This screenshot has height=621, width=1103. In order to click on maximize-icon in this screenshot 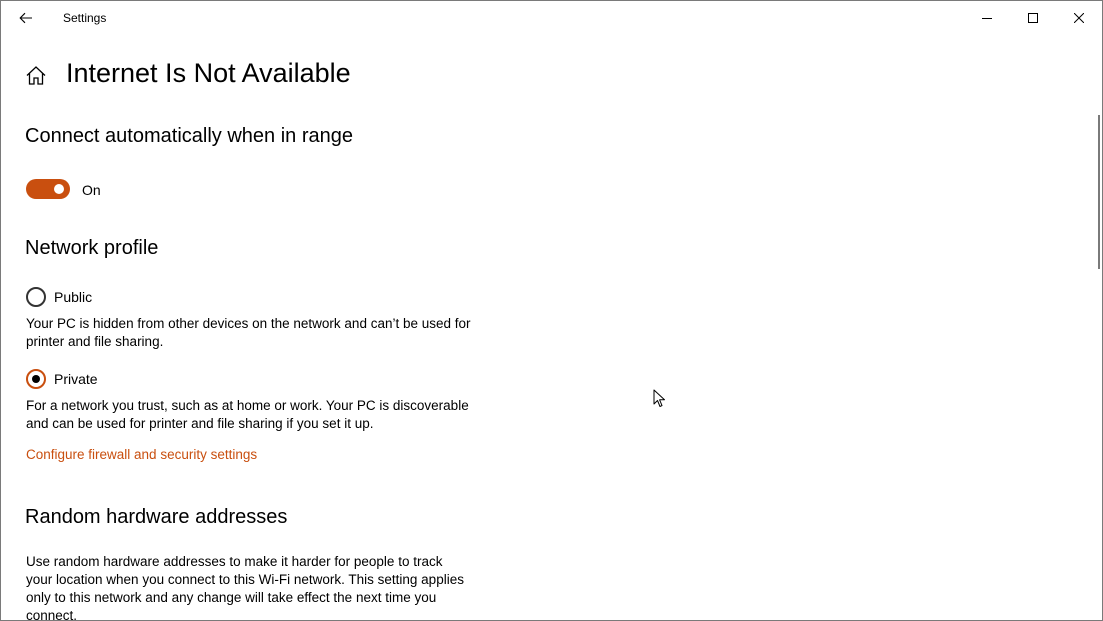, I will do `click(1033, 17)`.